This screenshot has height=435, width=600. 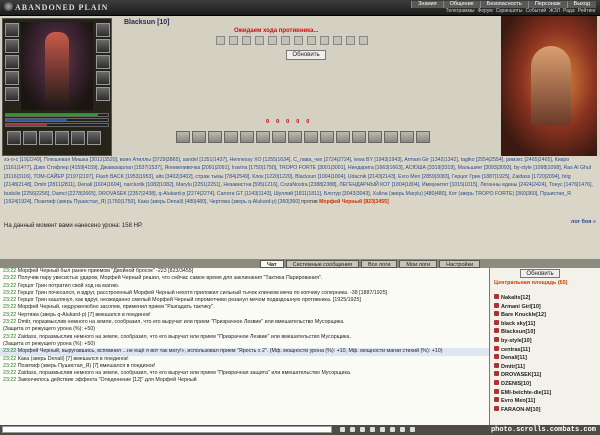 I want to click on subnav-screenshots: Скриншоты, so click(x=509, y=11).